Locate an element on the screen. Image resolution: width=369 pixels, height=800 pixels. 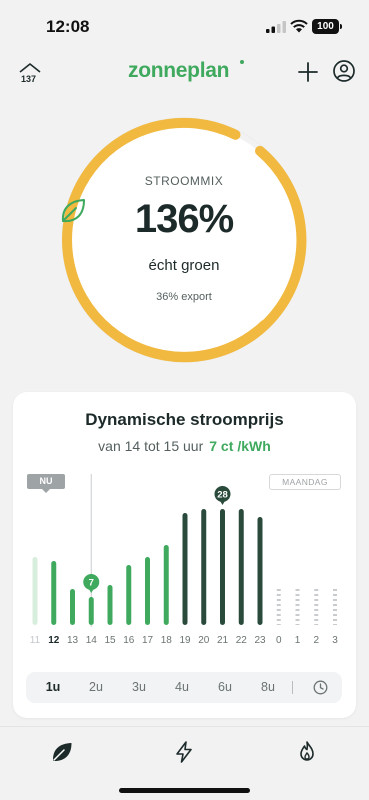
stroommix-label: STROOMMIX is located at coordinates (184, 181).